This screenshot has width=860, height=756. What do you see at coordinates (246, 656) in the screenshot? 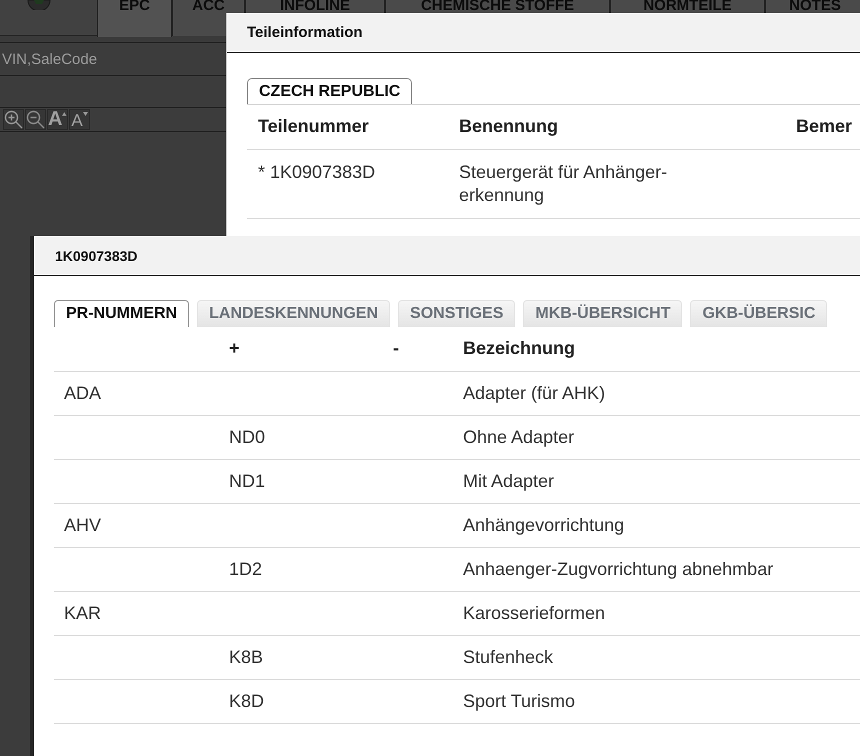
I see `table-cell: K8B` at bounding box center [246, 656].